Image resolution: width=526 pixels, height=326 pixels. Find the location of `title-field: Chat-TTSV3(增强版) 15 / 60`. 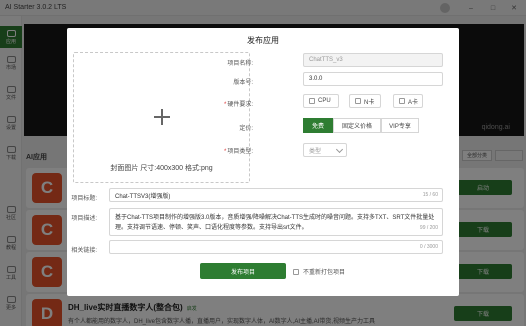

title-field: Chat-TTSV3(增强版) 15 / 60 is located at coordinates (276, 195).